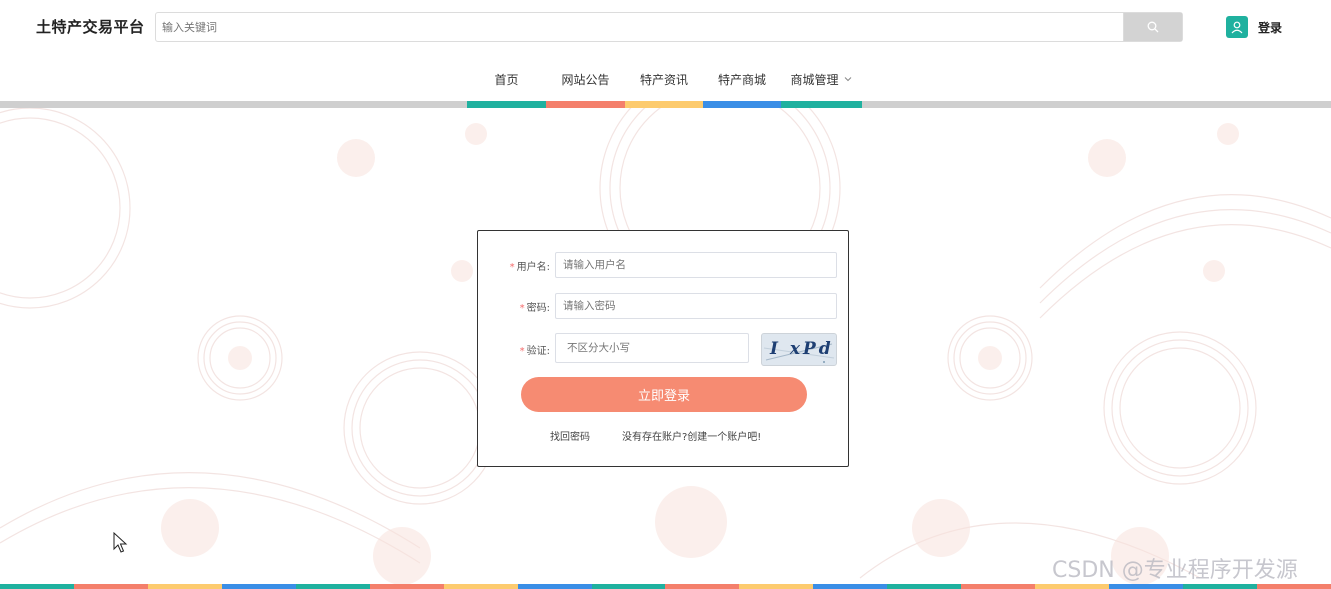 This screenshot has width=1331, height=589. What do you see at coordinates (90, 27) in the screenshot?
I see `brand-title: 土特产交易平台` at bounding box center [90, 27].